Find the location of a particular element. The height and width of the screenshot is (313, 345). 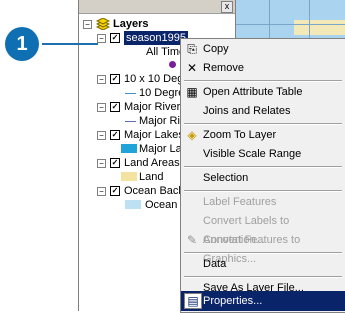

menu-label: Open Attribute Table is located at coordinates (253, 92).